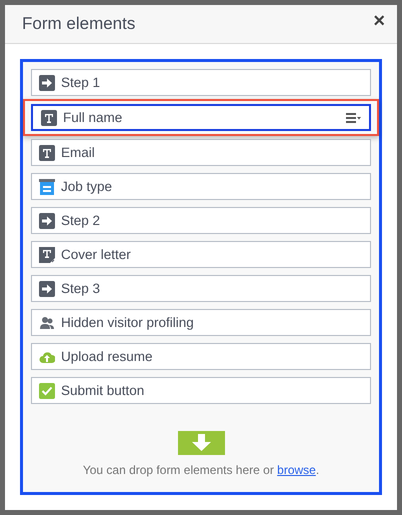 Image resolution: width=402 pixels, height=515 pixels. I want to click on element-label: Hidden visitor profiling, so click(128, 322).